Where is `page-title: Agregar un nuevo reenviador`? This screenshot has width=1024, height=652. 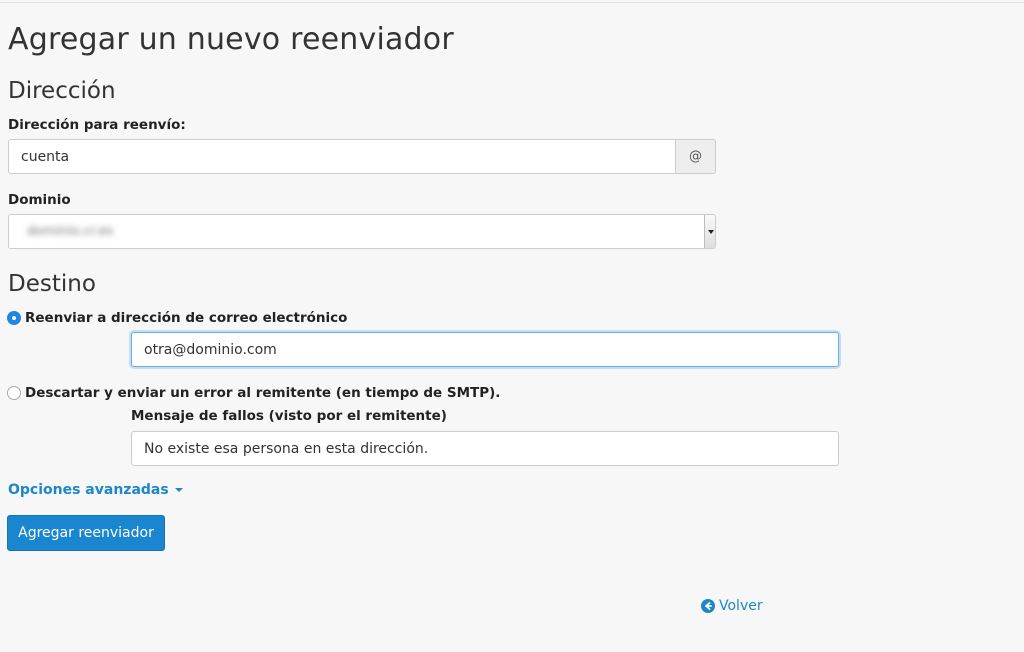
page-title: Agregar un nuevo reenviador is located at coordinates (231, 39).